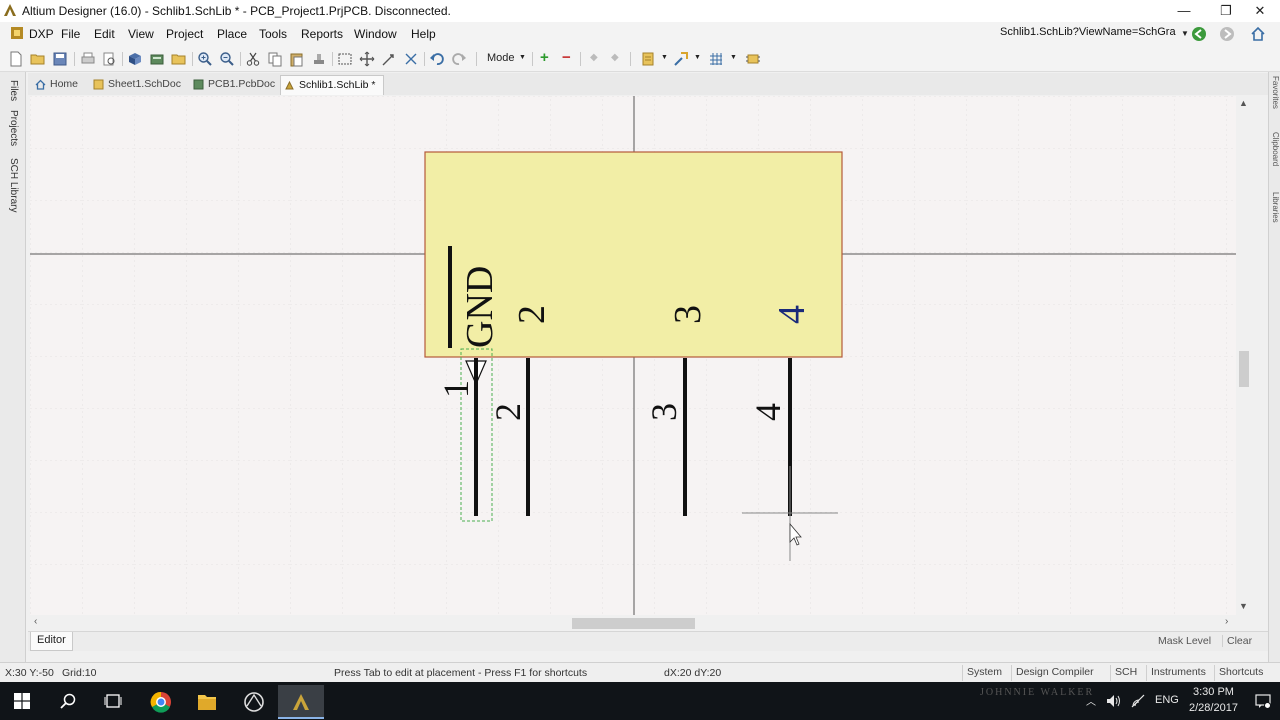 The height and width of the screenshot is (720, 1280). What do you see at coordinates (1091, 700) in the screenshot?
I see `tray-expand-icon: ︿` at bounding box center [1091, 700].